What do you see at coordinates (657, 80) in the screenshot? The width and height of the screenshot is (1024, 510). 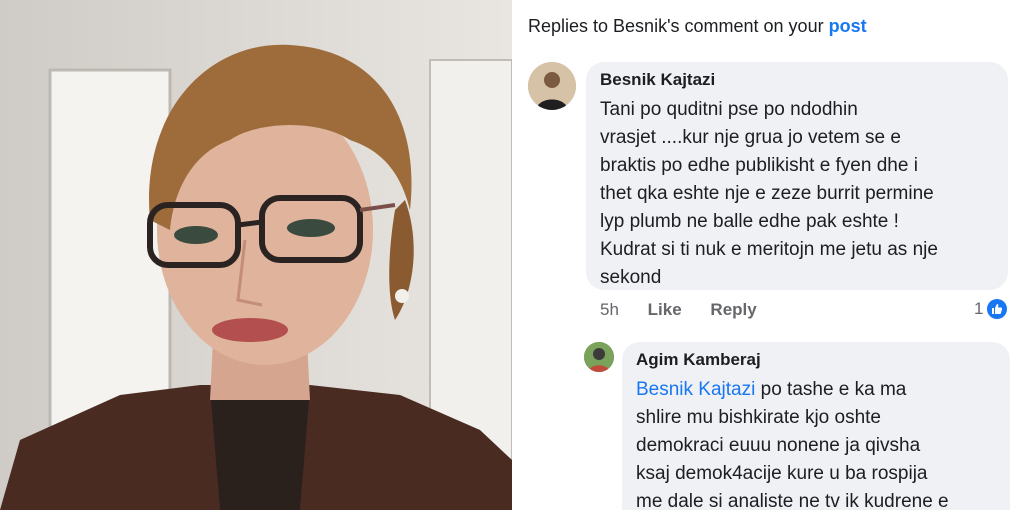 I see `comment-author: Besnik Kajtazi` at bounding box center [657, 80].